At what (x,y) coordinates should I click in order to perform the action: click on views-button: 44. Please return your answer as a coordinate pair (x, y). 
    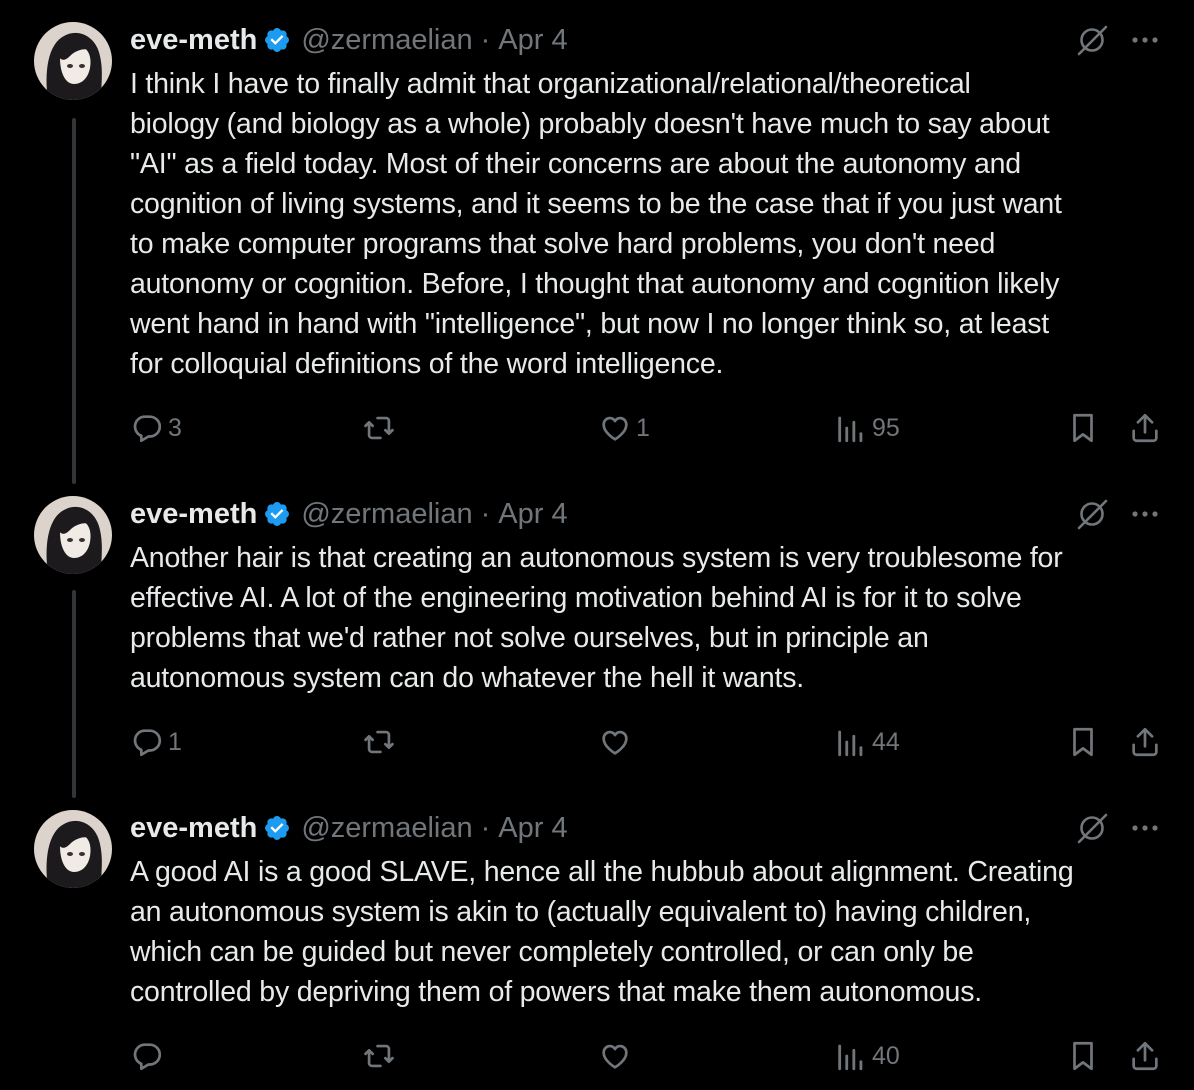
    Looking at the image, I should click on (867, 742).